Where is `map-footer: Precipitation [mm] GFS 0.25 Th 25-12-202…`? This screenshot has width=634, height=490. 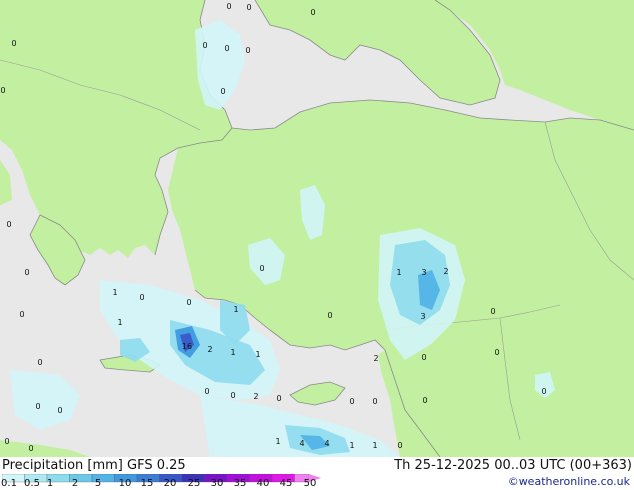
map-footer: Precipitation [mm] GFS 0.25 Th 25-12-202… is located at coordinates (317, 473).